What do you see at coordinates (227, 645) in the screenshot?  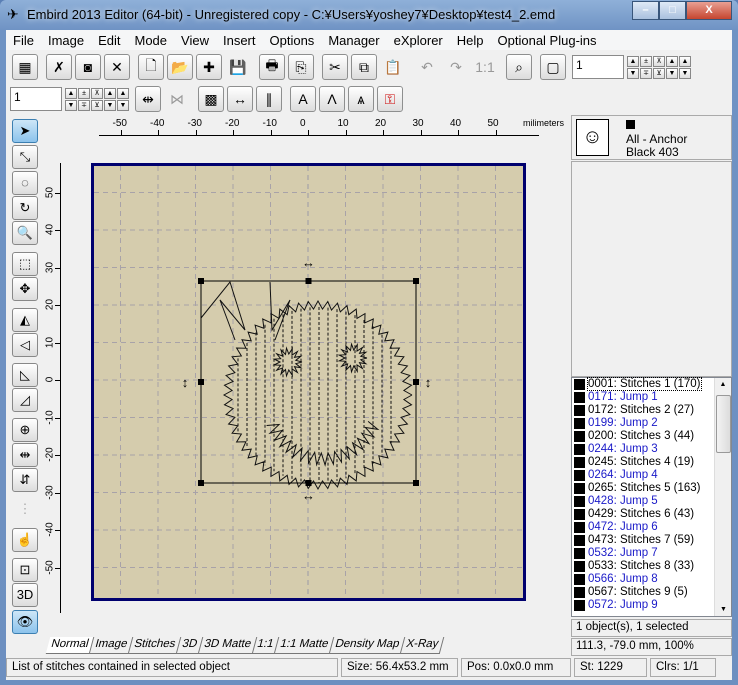 I see `tab-3d-matte: 3D Matte` at bounding box center [227, 645].